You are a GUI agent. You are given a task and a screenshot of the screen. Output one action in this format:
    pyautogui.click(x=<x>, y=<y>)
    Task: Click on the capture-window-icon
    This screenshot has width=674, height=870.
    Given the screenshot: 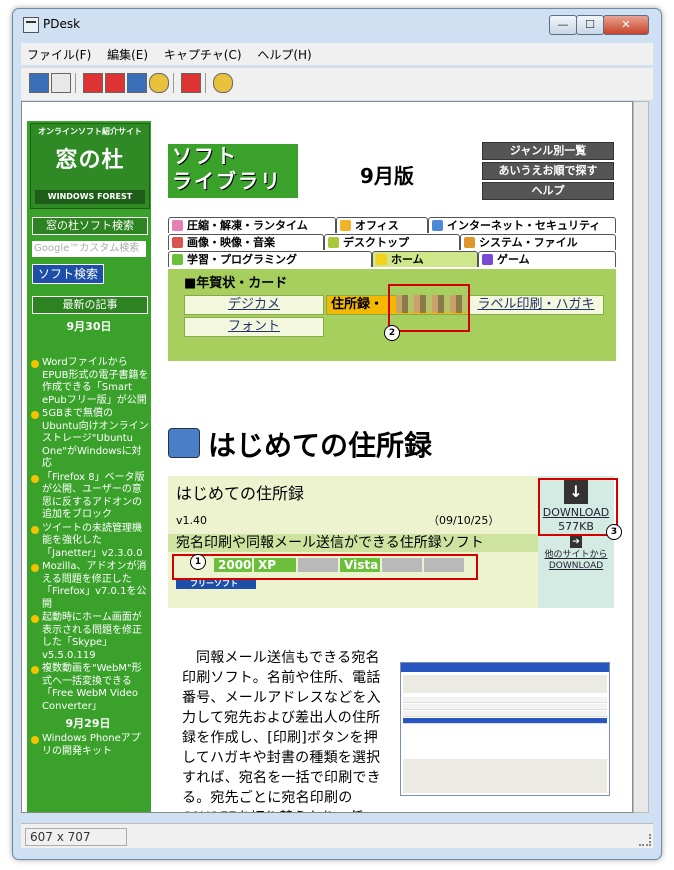 What is the action you would take?
    pyautogui.click(x=93, y=83)
    